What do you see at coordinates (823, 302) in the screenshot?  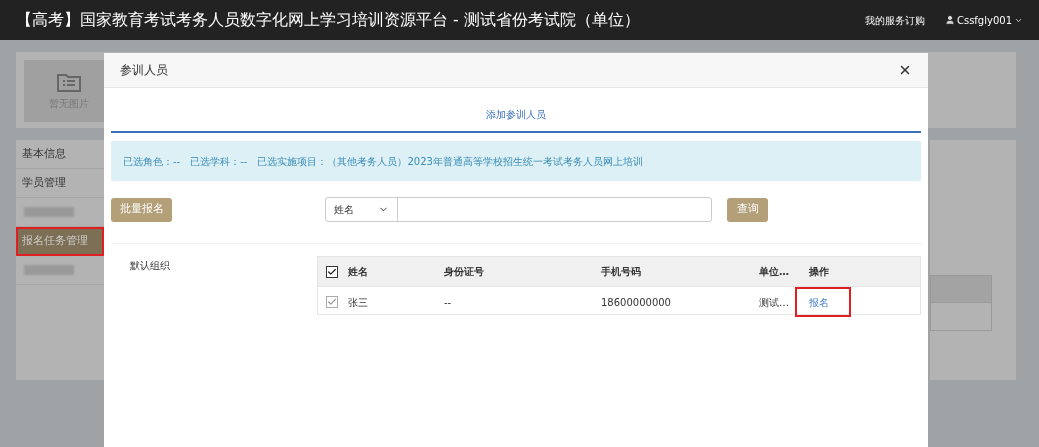 I see `enroll-link: 报名` at bounding box center [823, 302].